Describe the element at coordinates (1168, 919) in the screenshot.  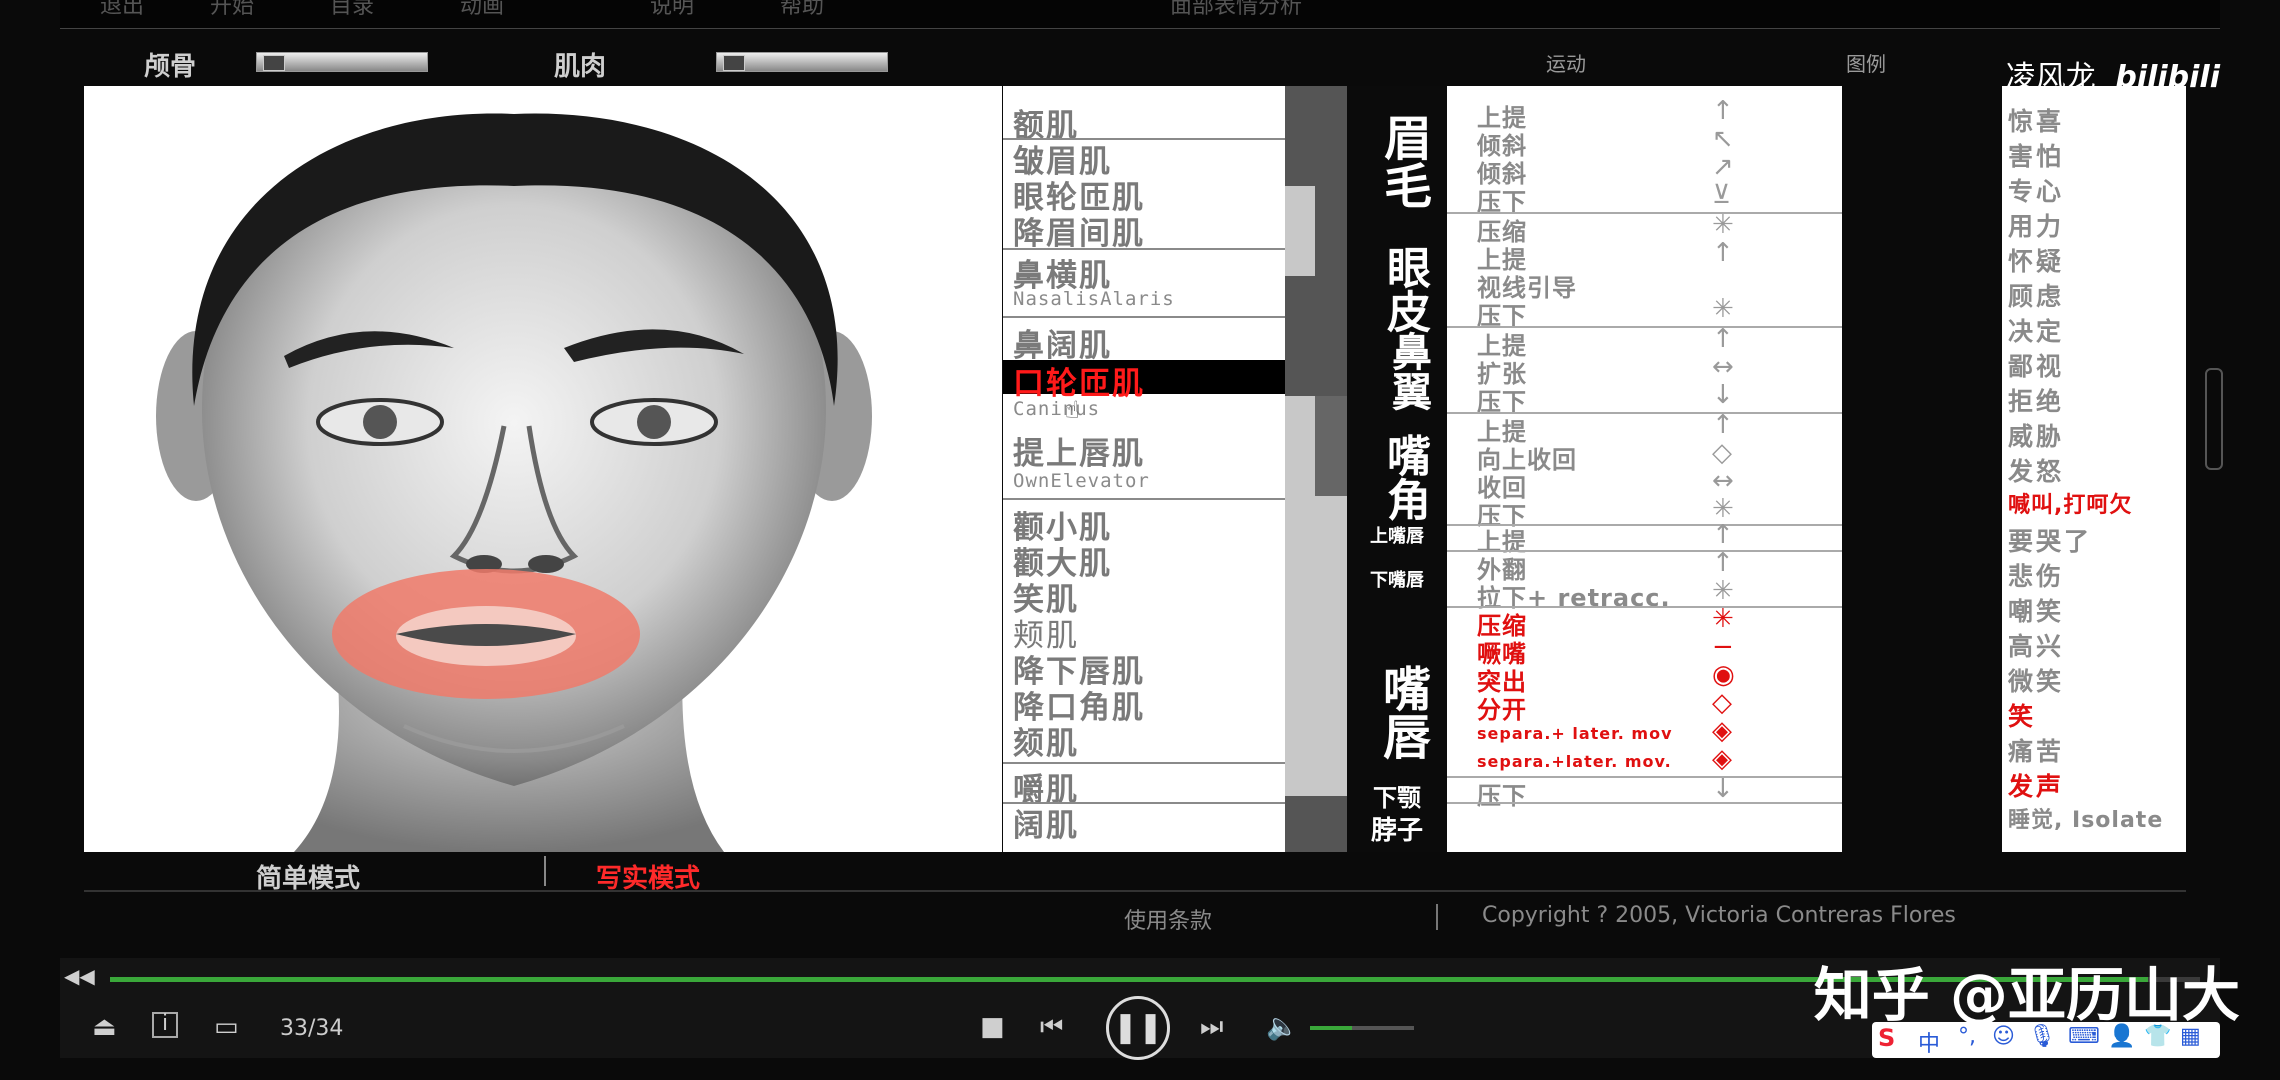
I see `terms-link: 使用条款` at that location.